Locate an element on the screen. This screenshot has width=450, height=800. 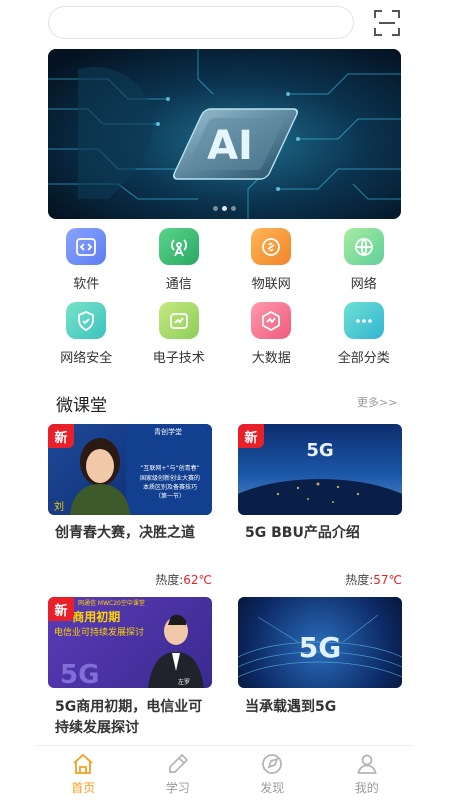
course-title: 当承载遇到5G is located at coordinates (325, 707).